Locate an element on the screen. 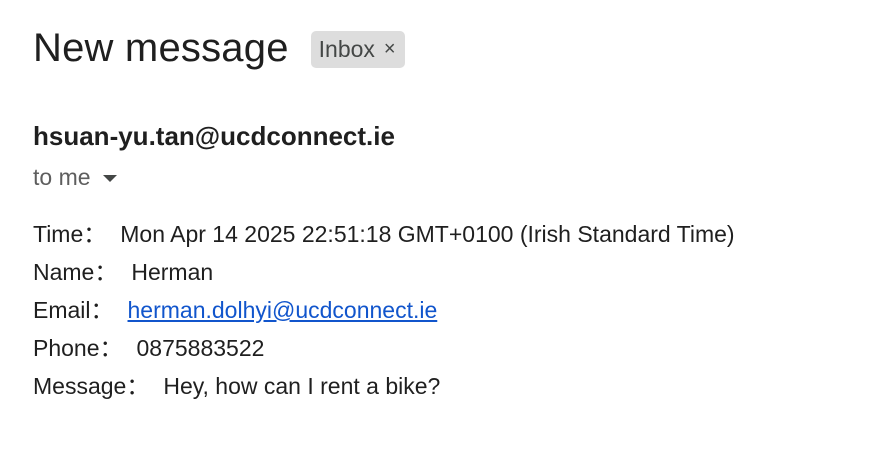 The width and height of the screenshot is (880, 464). field-row-phone: Phone： 0875883522 is located at coordinates (384, 349).